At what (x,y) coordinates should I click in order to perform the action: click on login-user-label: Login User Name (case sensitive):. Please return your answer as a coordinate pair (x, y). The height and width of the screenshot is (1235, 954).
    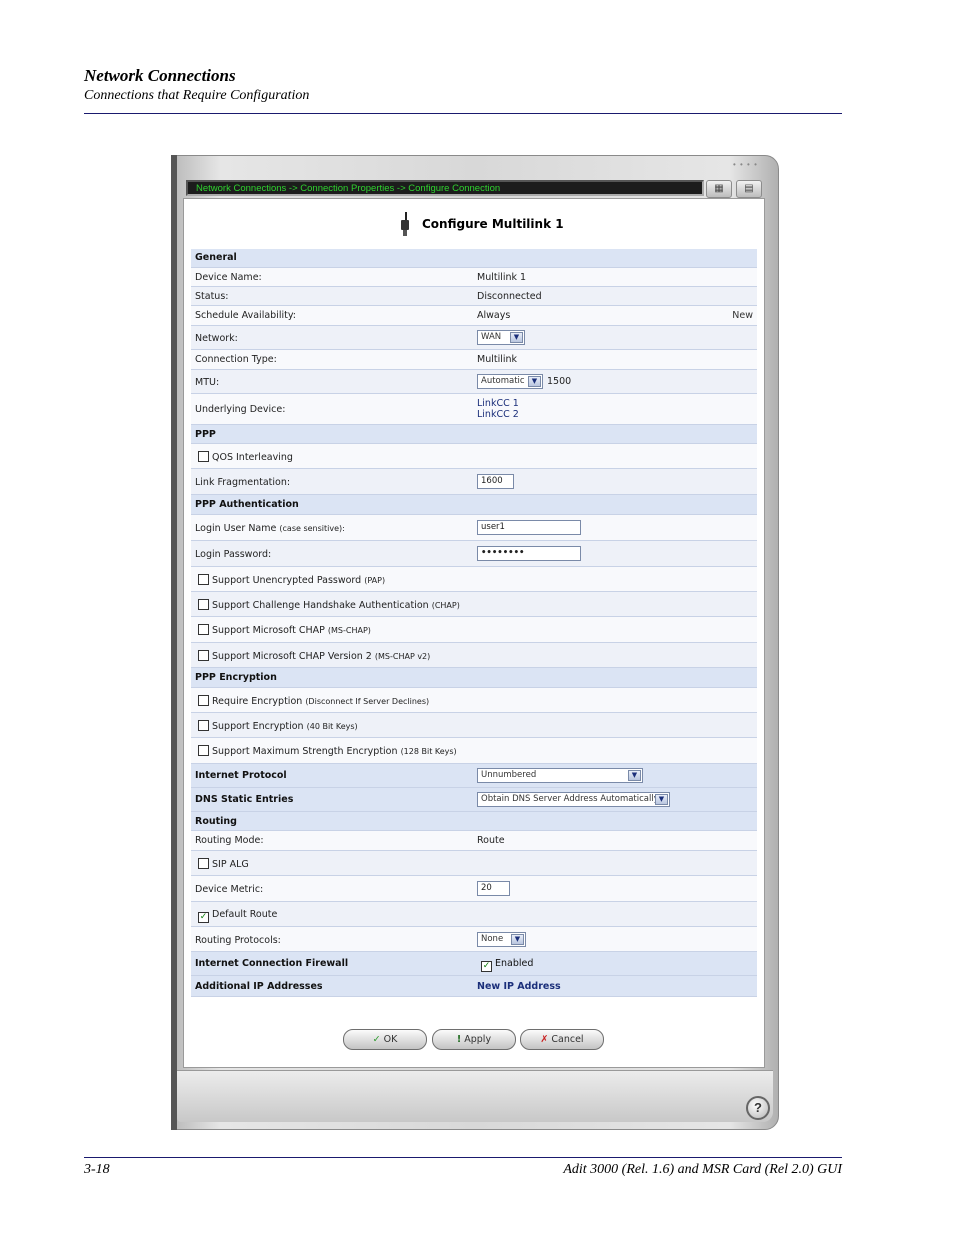
    Looking at the image, I should click on (270, 528).